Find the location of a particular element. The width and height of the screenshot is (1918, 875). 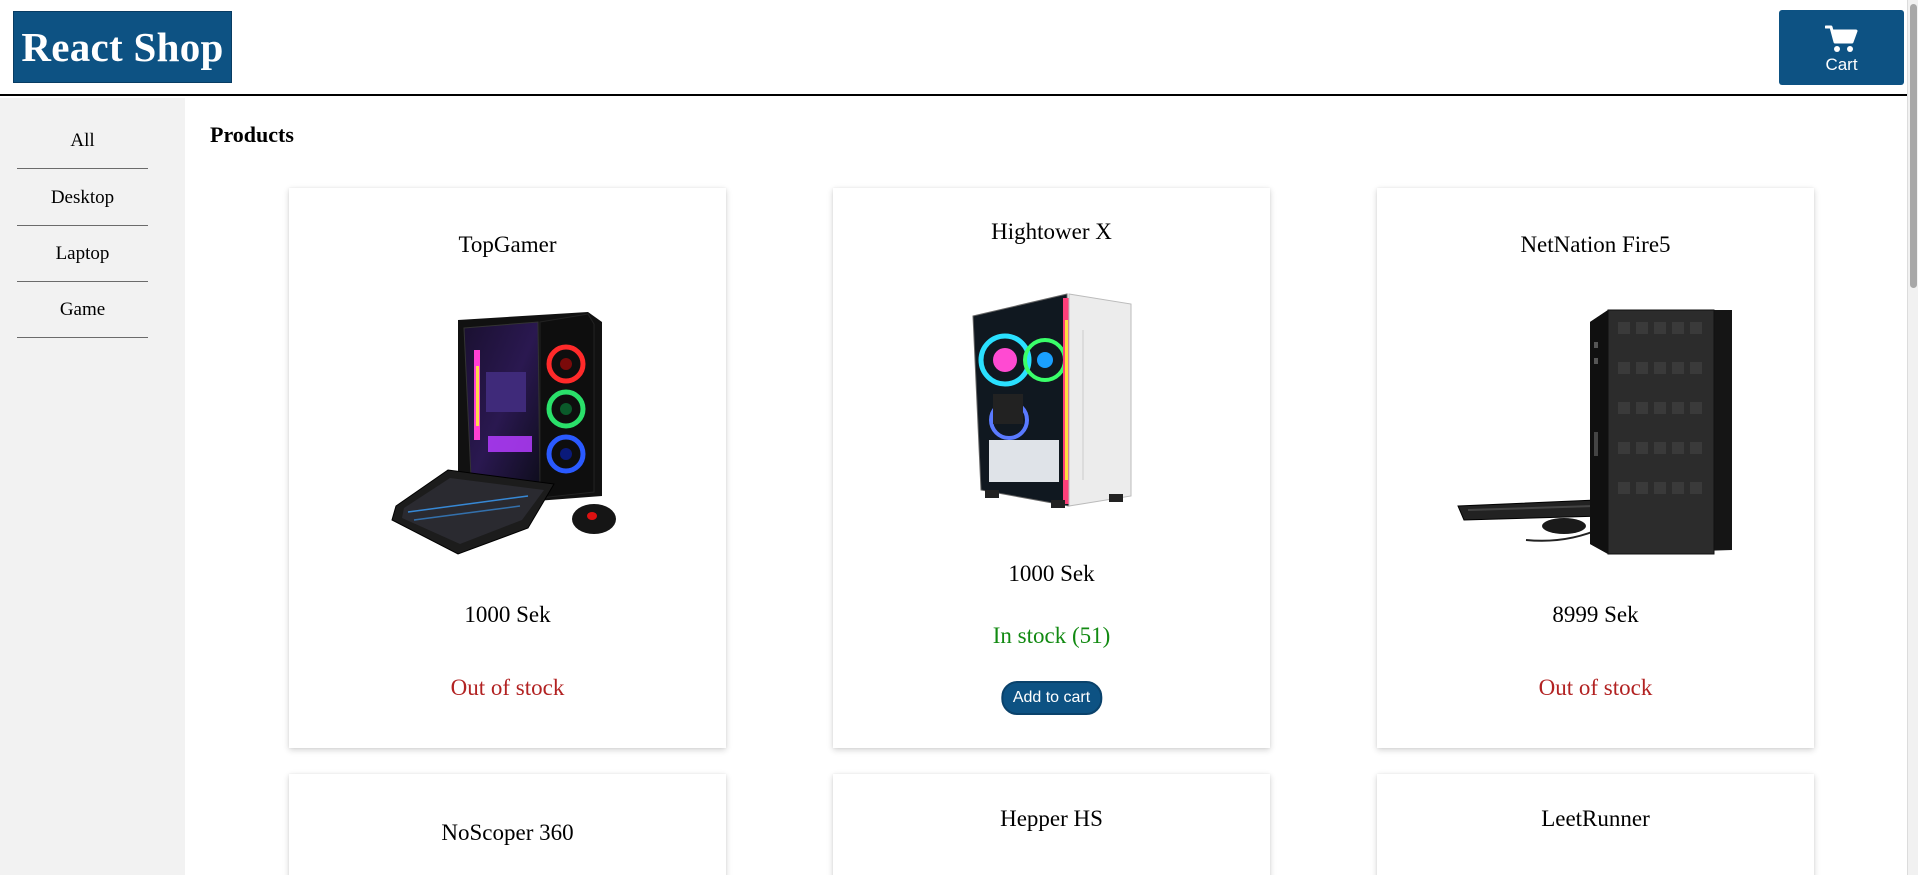

product-name: Hepper HS is located at coordinates (1051, 818).